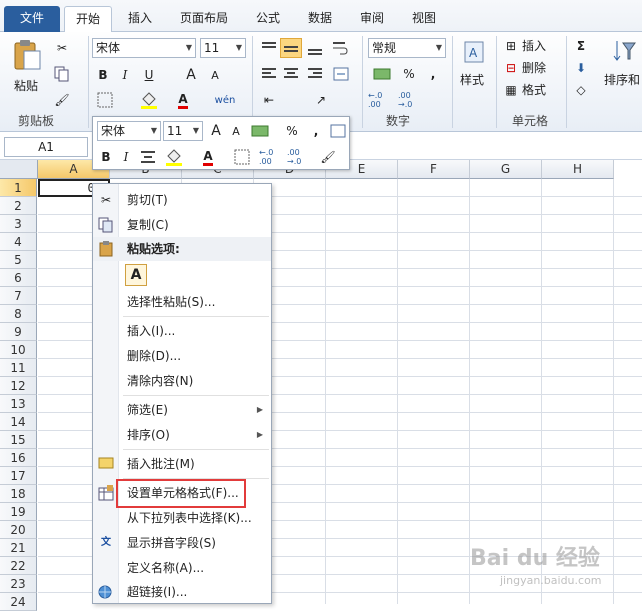 The width and height of the screenshot is (642, 611). I want to click on menu-item-sort: 排序(O) ▶, so click(182, 435).